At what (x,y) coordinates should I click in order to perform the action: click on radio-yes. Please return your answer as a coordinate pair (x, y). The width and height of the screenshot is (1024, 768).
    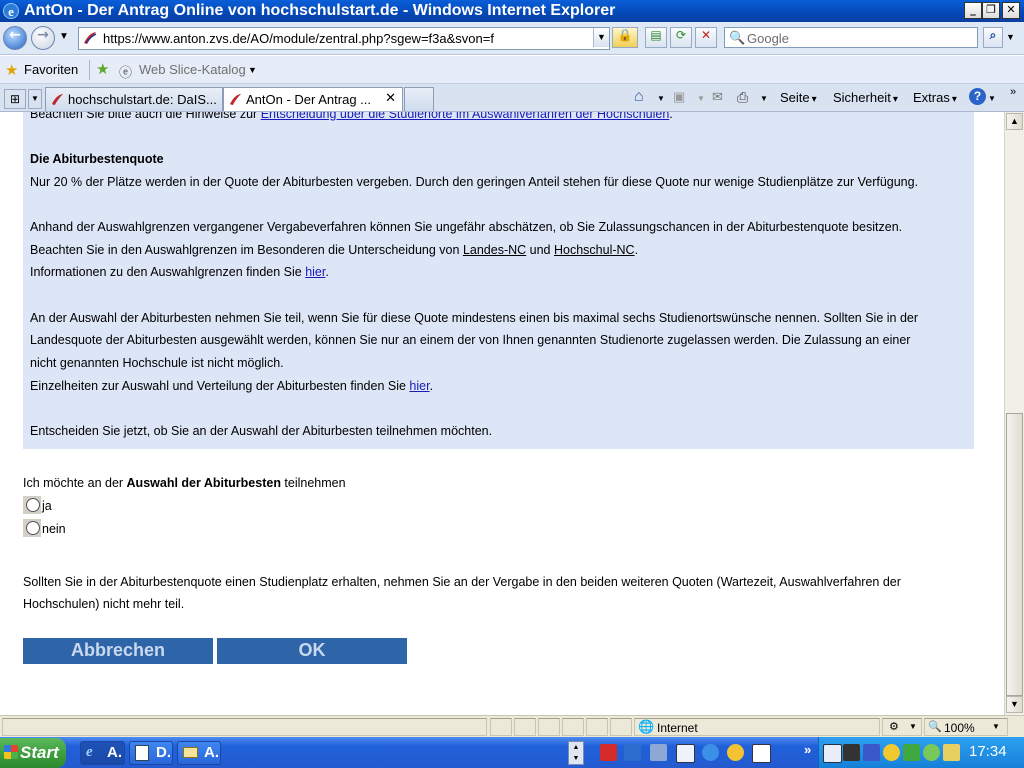
    Looking at the image, I should click on (33, 505).